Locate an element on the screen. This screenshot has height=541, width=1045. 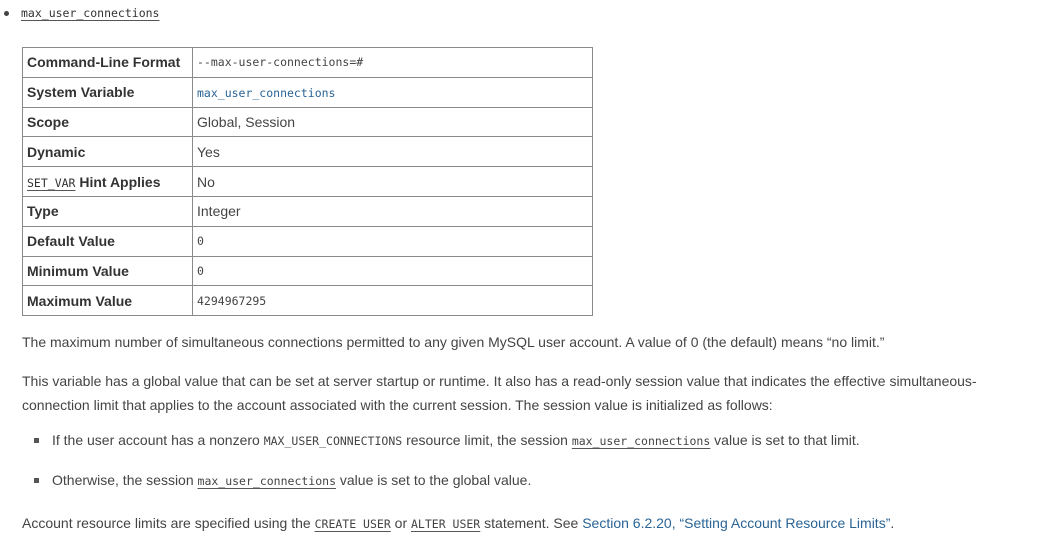
property-value: Yes is located at coordinates (392, 152).